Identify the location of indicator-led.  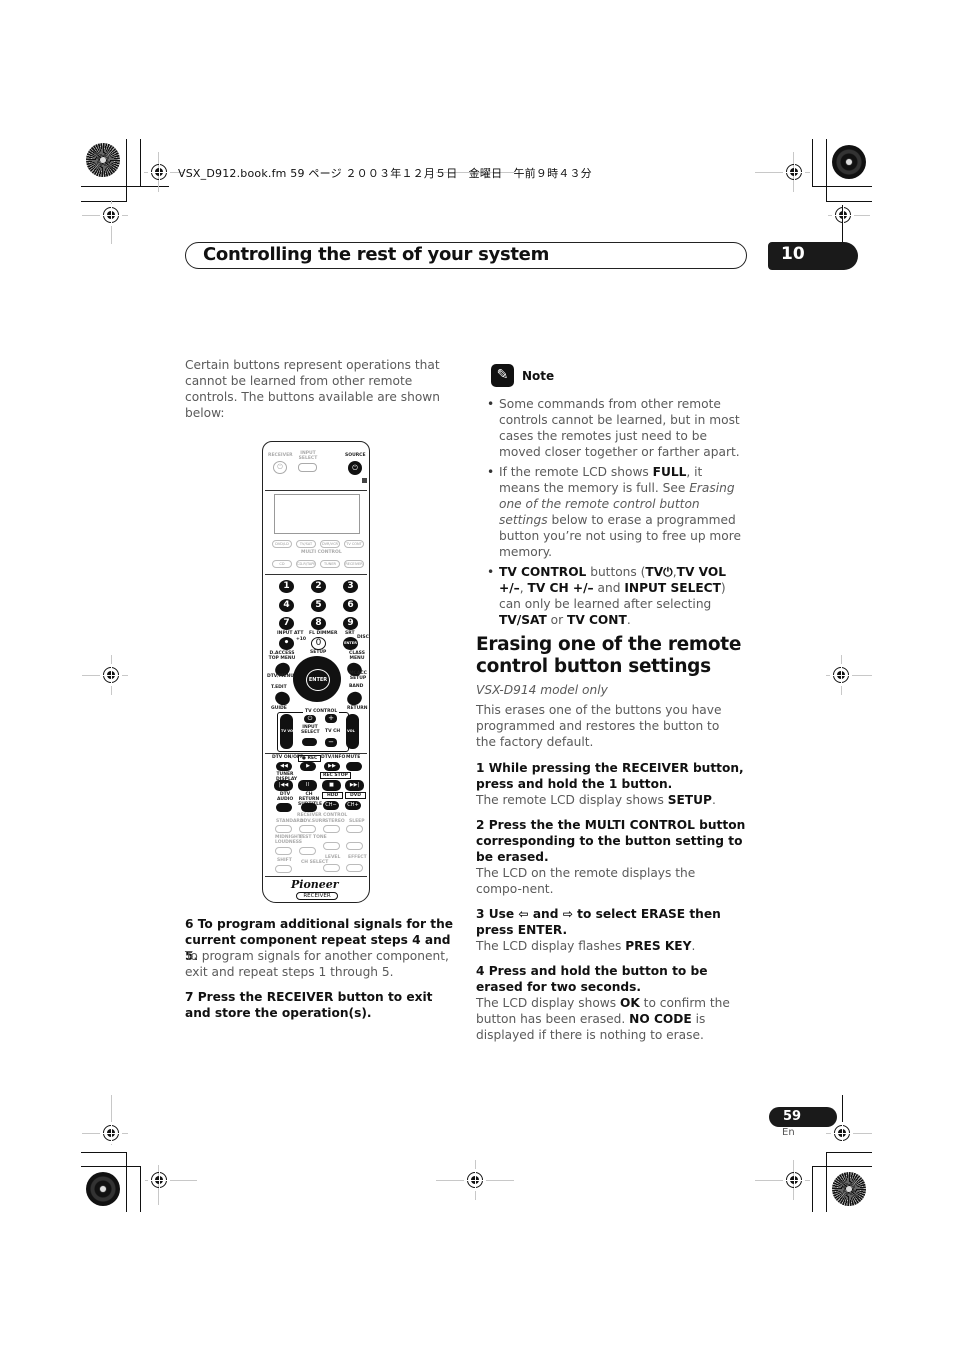
(364, 480).